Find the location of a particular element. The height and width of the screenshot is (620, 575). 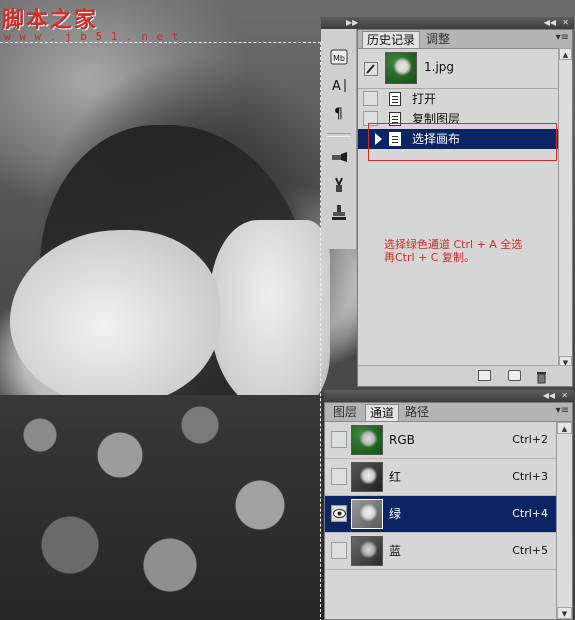

mini-bridge-icon: Mb is located at coordinates (339, 57).